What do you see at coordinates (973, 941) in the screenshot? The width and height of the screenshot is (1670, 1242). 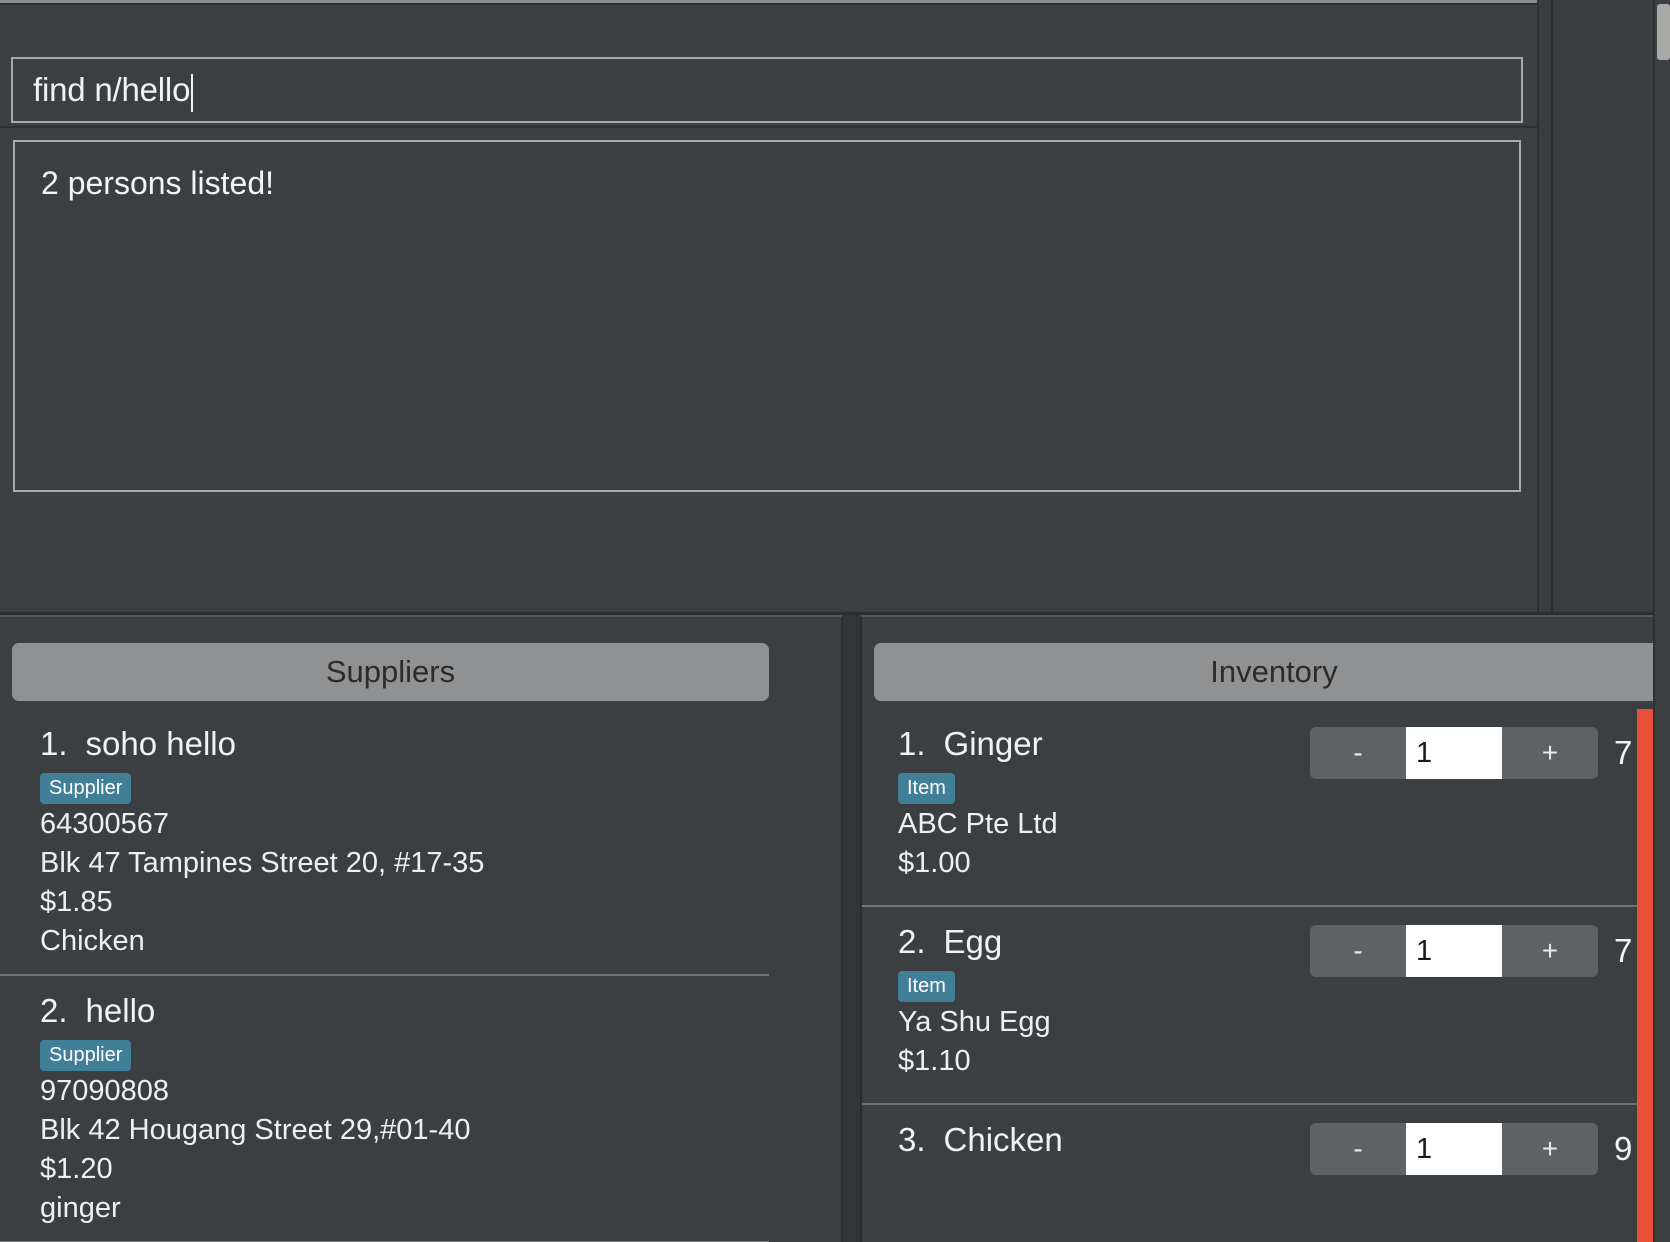 I see `inventory-name: Egg` at bounding box center [973, 941].